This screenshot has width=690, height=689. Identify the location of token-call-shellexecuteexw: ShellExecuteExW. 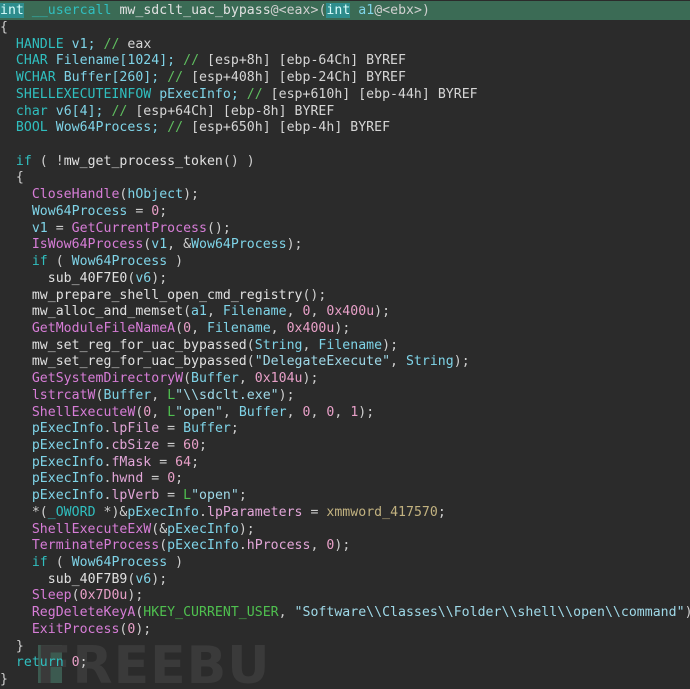
(91, 529).